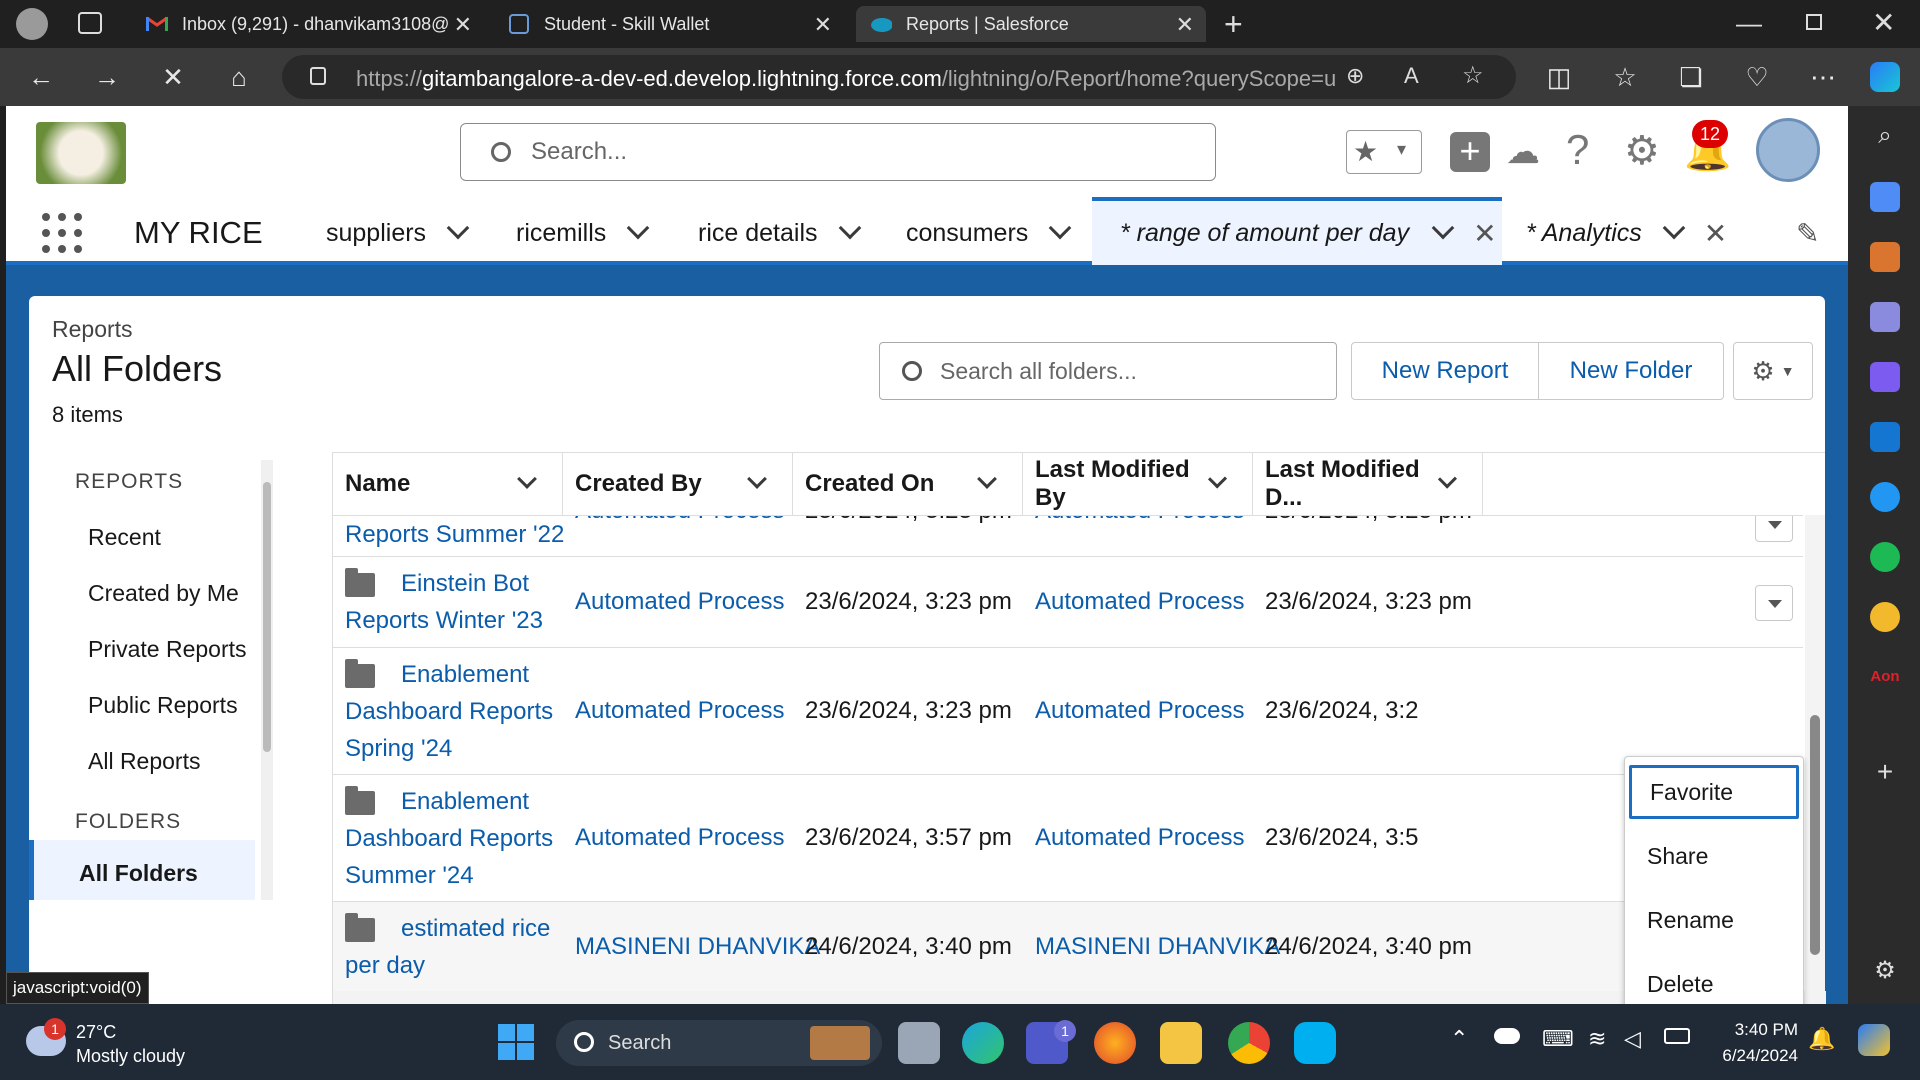 This screenshot has width=1920, height=1080. What do you see at coordinates (398, 233) in the screenshot?
I see `nav-item-suppliers: suppliers` at bounding box center [398, 233].